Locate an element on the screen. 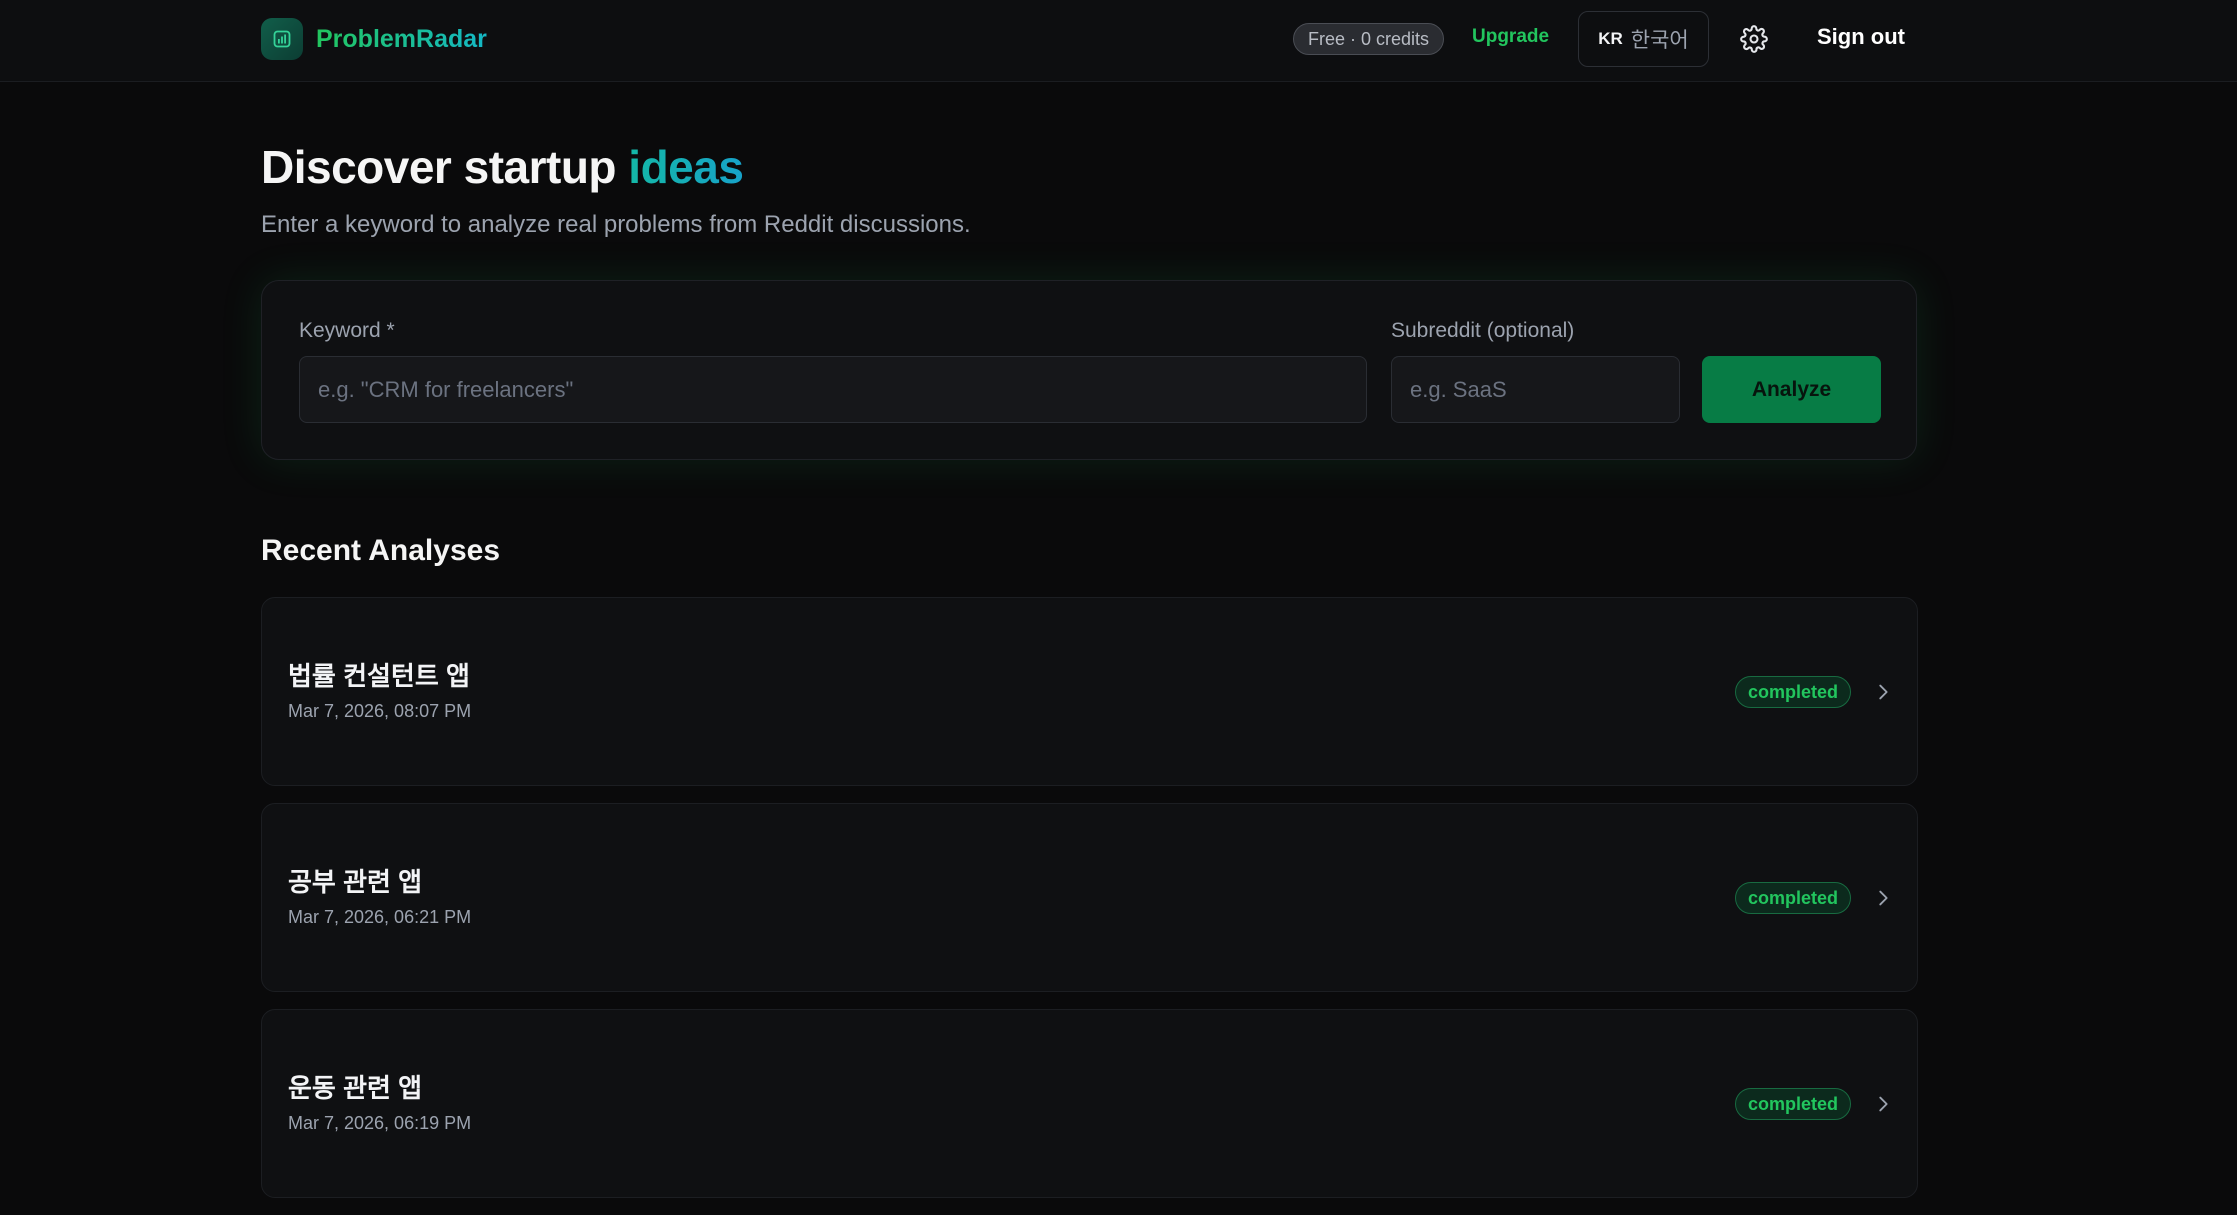 The width and height of the screenshot is (2237, 1215). analysis-title: 운동 관련 앱 is located at coordinates (355, 1088).